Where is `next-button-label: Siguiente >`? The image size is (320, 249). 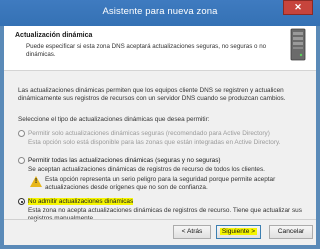 next-button-label: Siguiente > is located at coordinates (238, 231).